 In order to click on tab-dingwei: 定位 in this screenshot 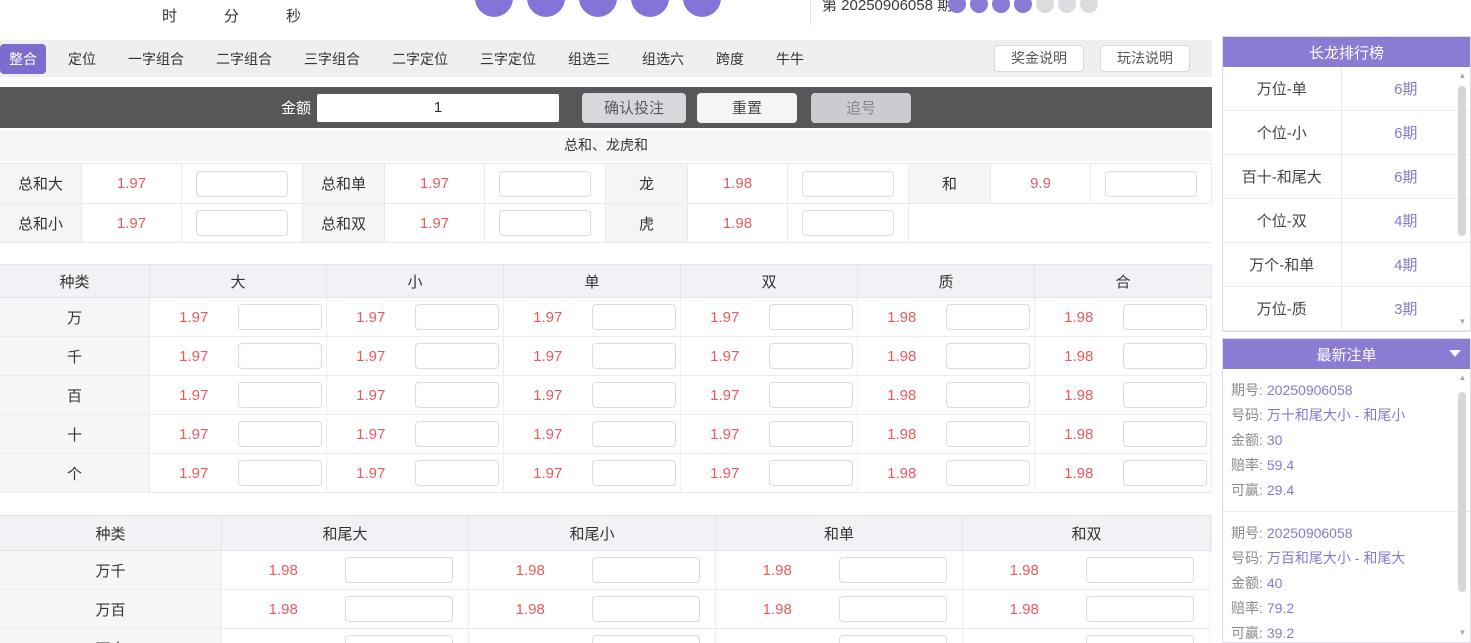, I will do `click(82, 59)`.